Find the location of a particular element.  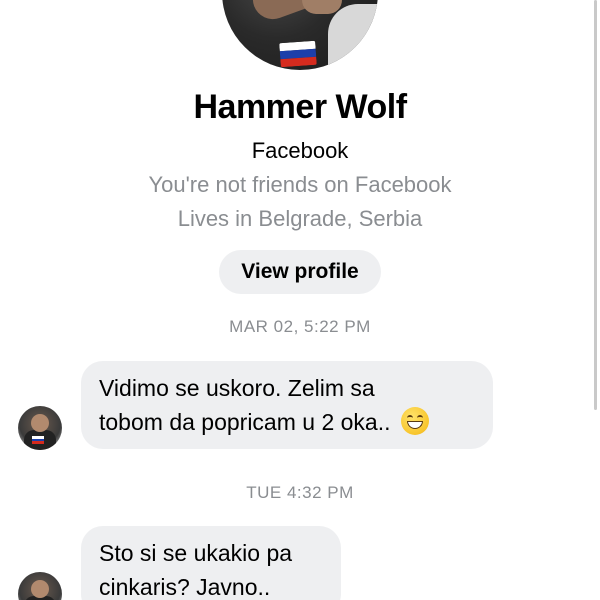

message-text-line: Sto si se ukakio pa is located at coordinates (196, 553).